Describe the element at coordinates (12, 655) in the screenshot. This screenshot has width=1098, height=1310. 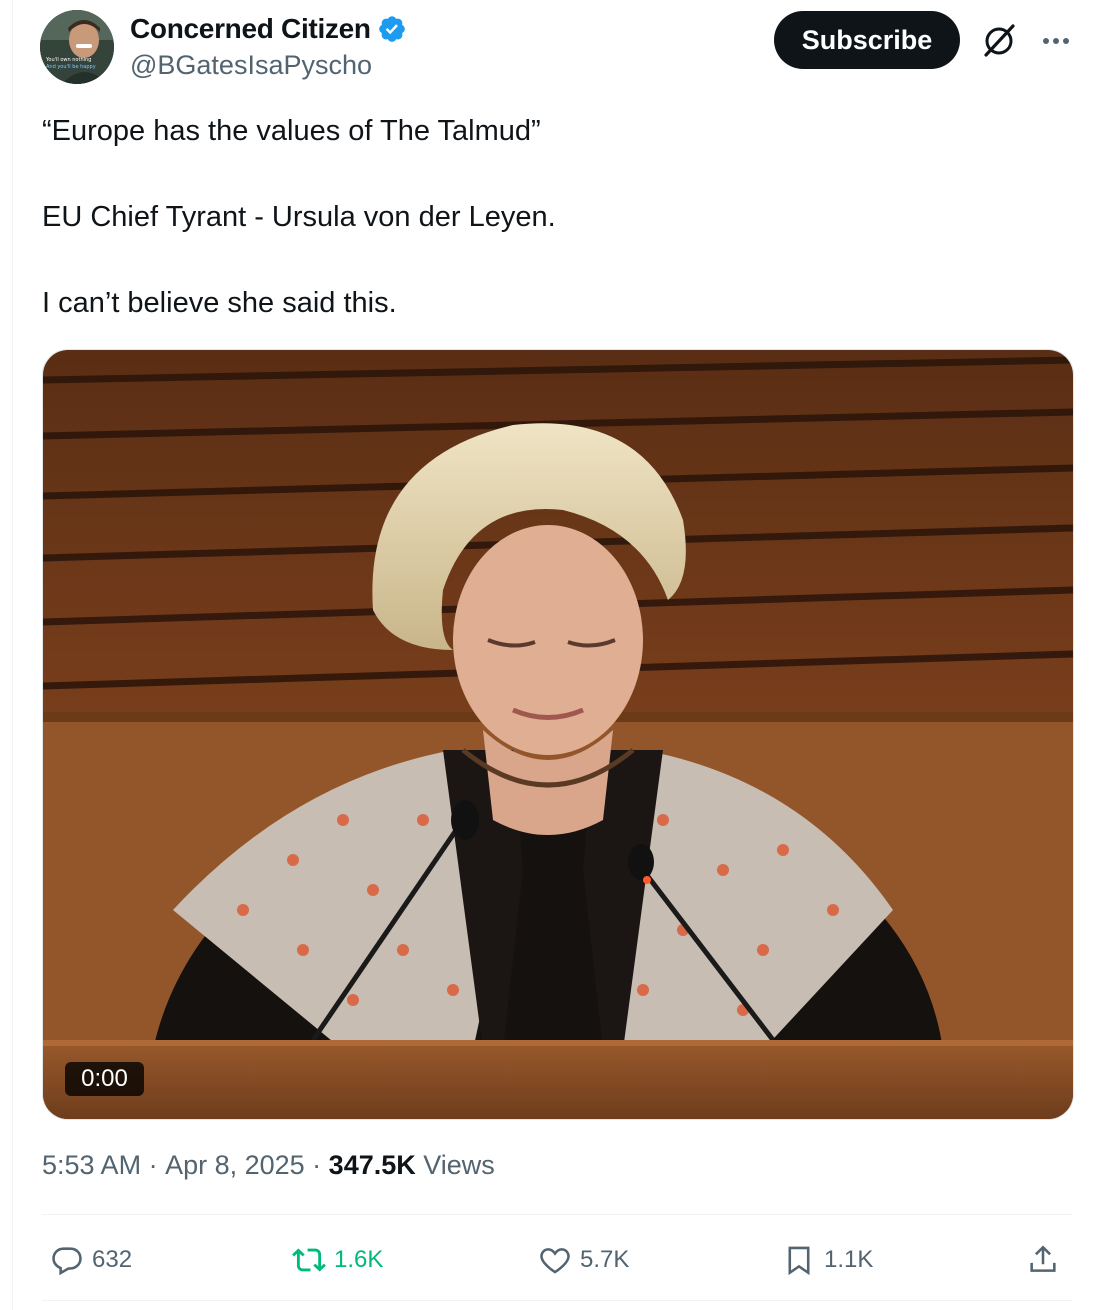
I see `column-border` at that location.